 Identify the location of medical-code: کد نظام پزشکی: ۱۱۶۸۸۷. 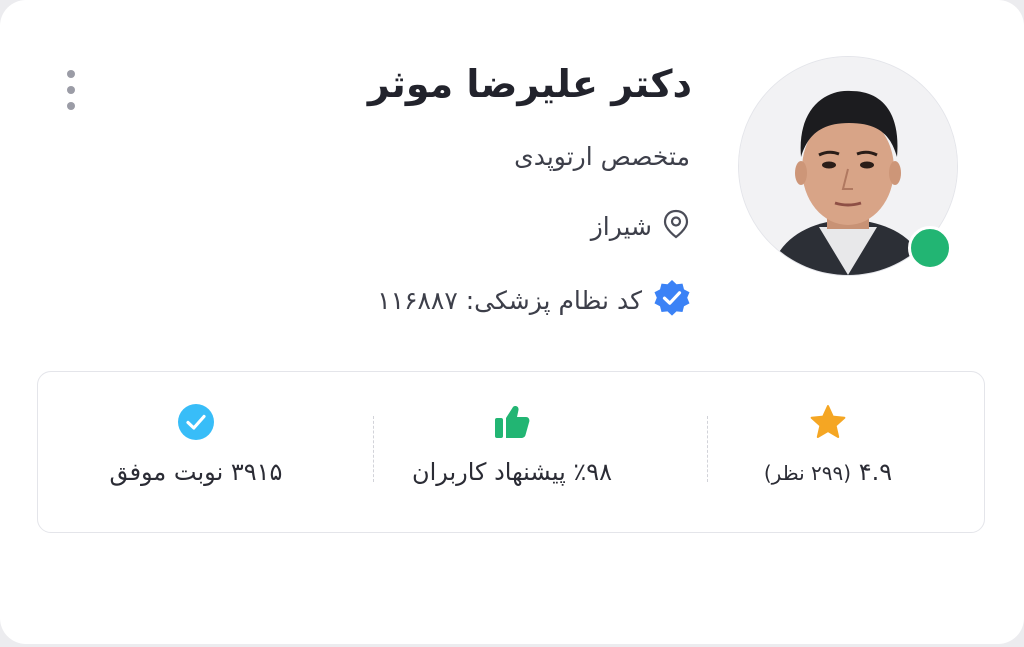
(509, 300).